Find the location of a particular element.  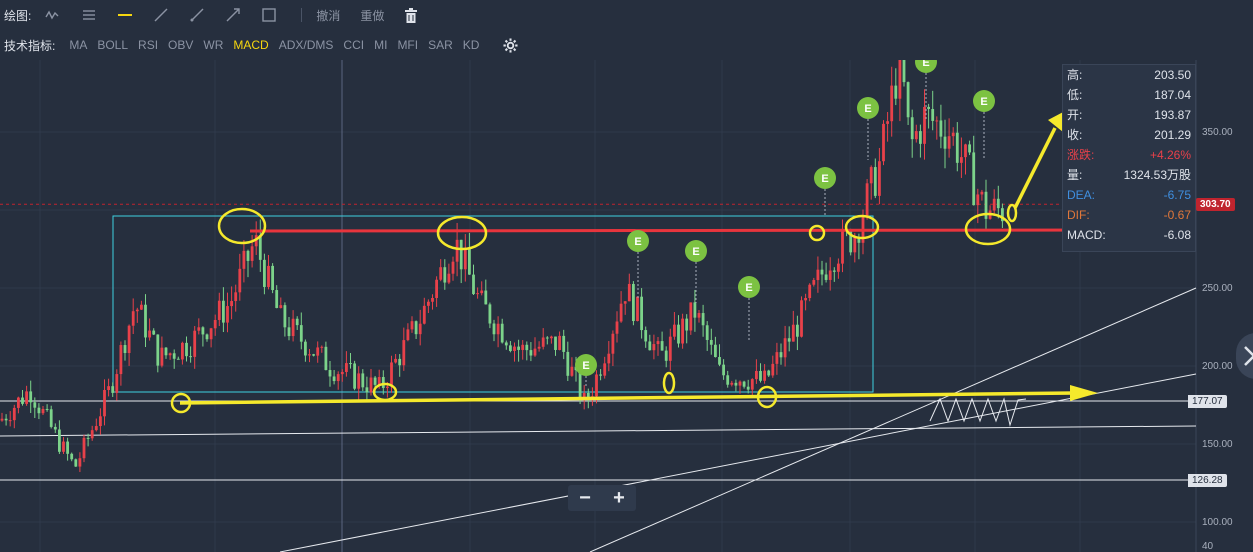

indicator-adx-dms: ADX/DMS is located at coordinates (306, 45).